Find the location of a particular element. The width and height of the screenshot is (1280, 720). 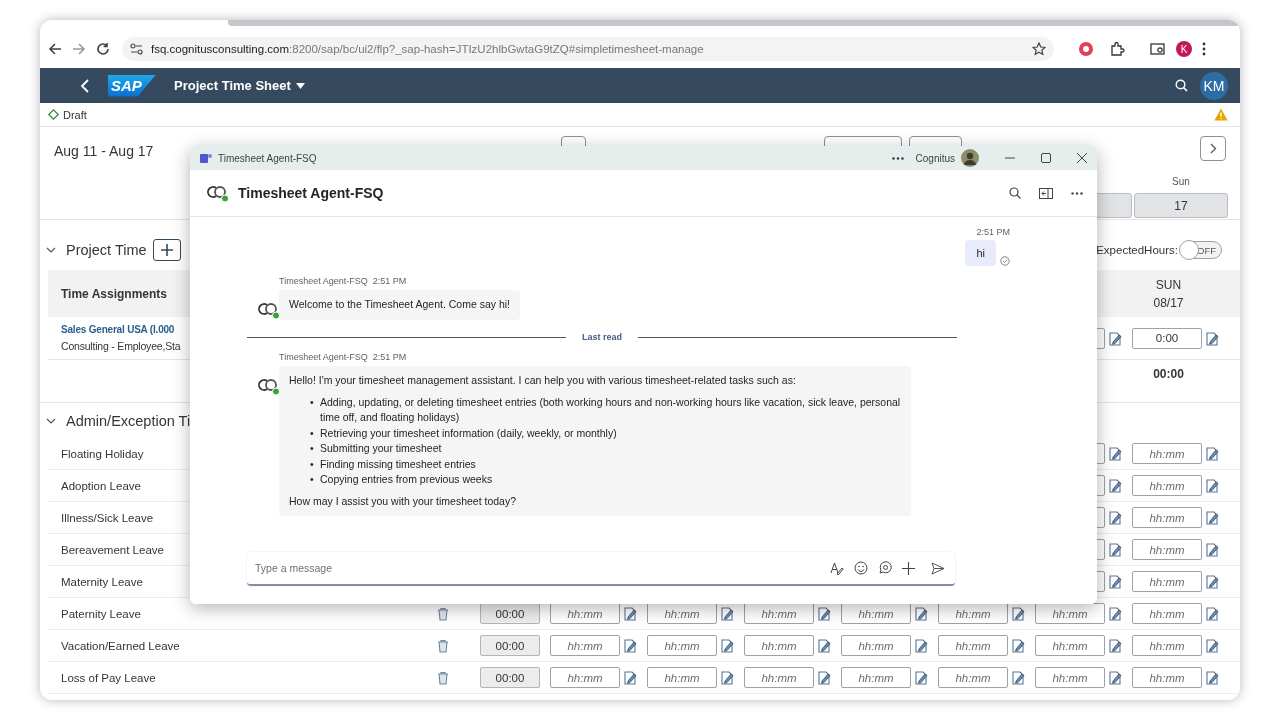

url-text: fsq.cognitusconsulting.com:8200/sap/bc/ui2/flp?_sap-hash=JTIzU2hlbGwtaG9tZQ#simpletimesheet-manage is located at coordinates (427, 49).